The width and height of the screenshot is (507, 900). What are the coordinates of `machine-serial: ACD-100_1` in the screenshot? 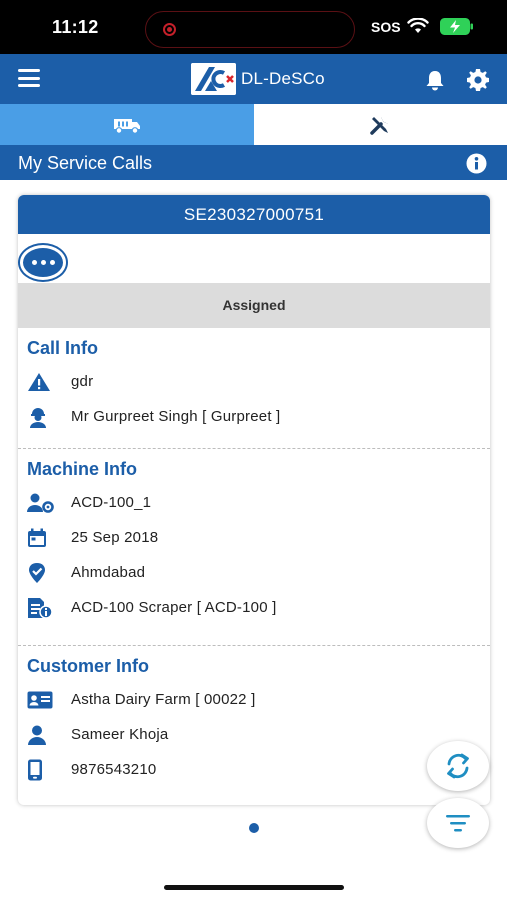 It's located at (111, 502).